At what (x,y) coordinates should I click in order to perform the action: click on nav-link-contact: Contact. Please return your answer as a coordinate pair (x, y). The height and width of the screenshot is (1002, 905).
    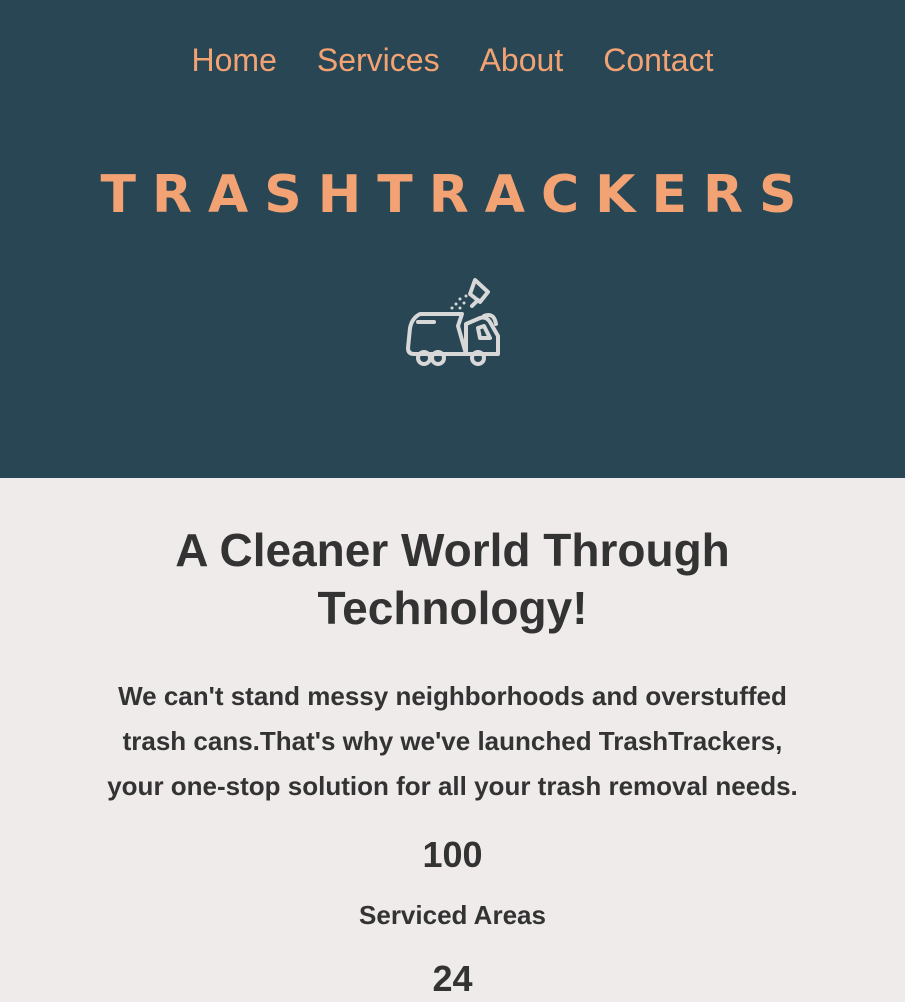
    Looking at the image, I should click on (658, 60).